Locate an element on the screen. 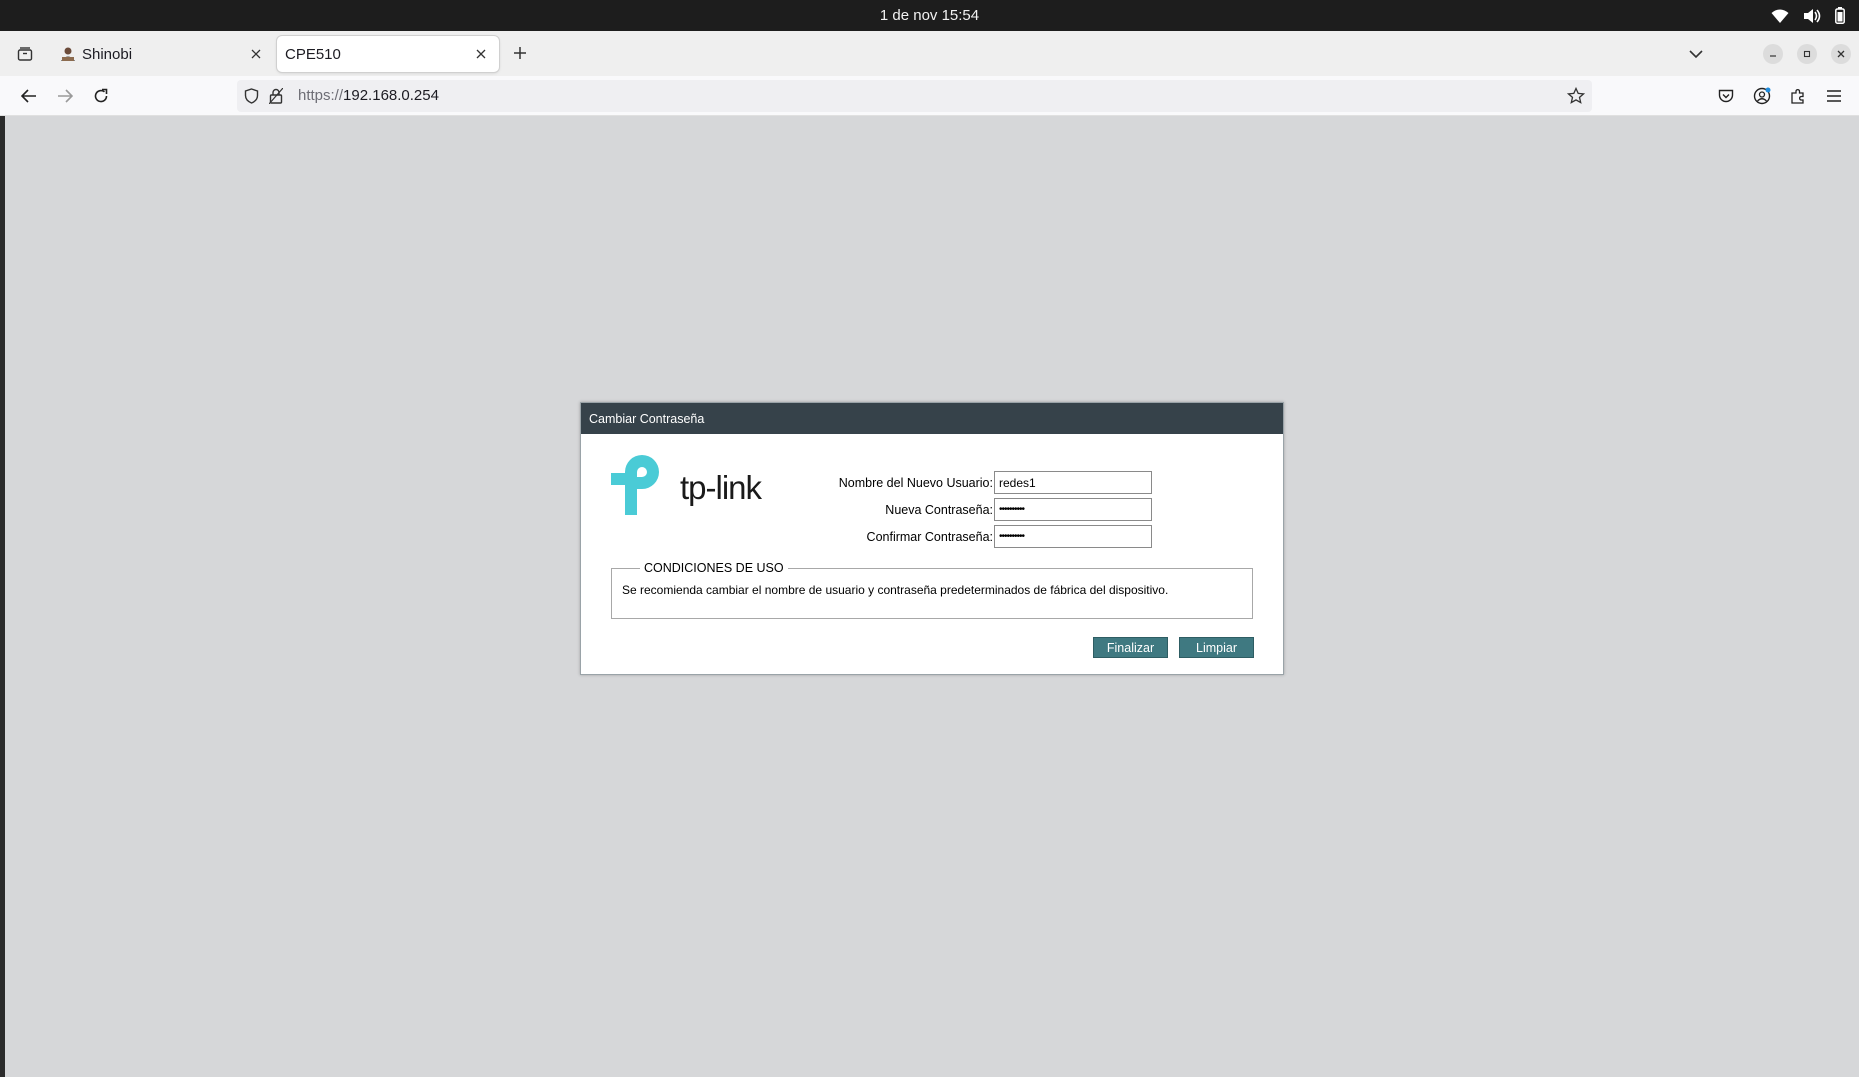  wifi-icon is located at coordinates (1780, 16).